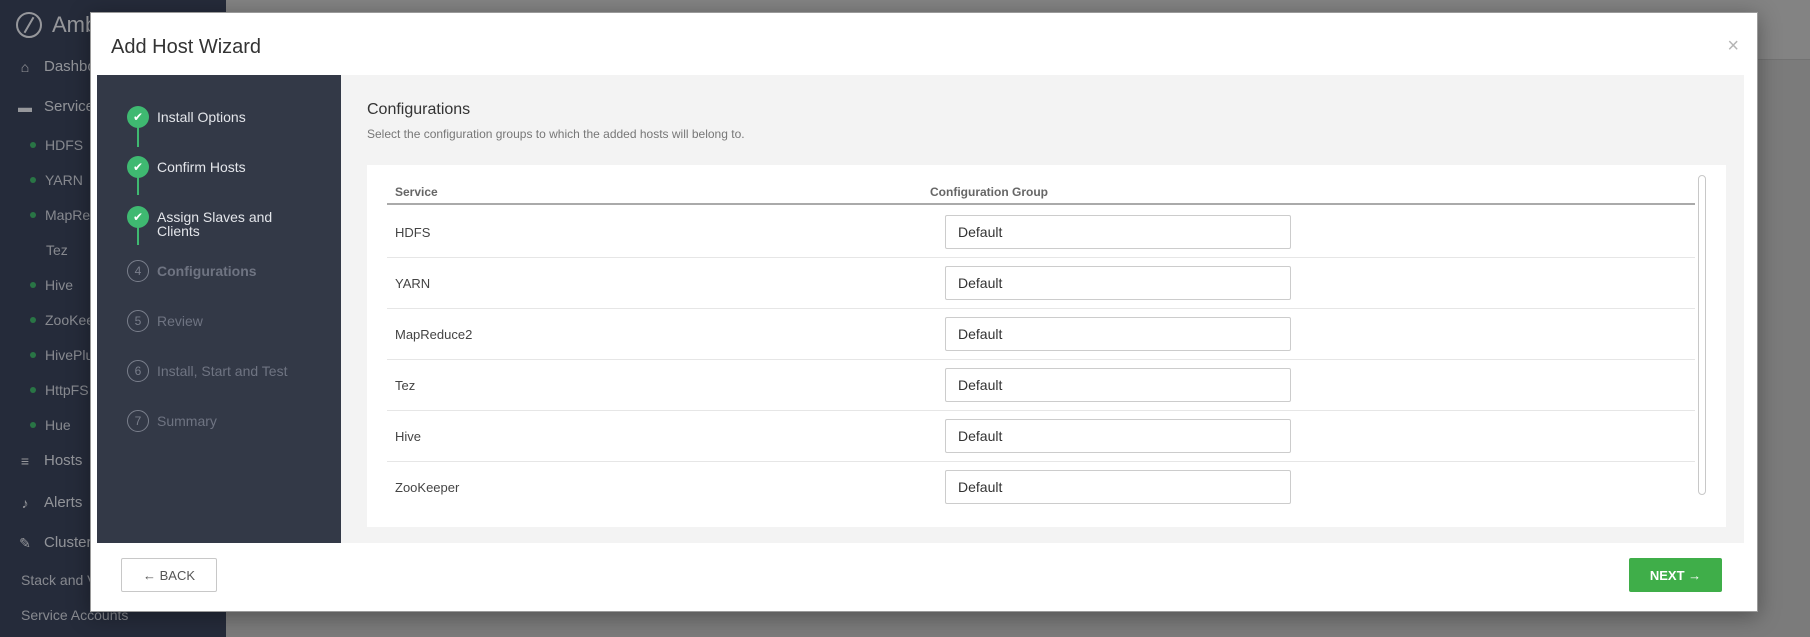 Image resolution: width=1810 pixels, height=637 pixels. What do you see at coordinates (186, 47) in the screenshot?
I see `modal-title: Add Host Wizard` at bounding box center [186, 47].